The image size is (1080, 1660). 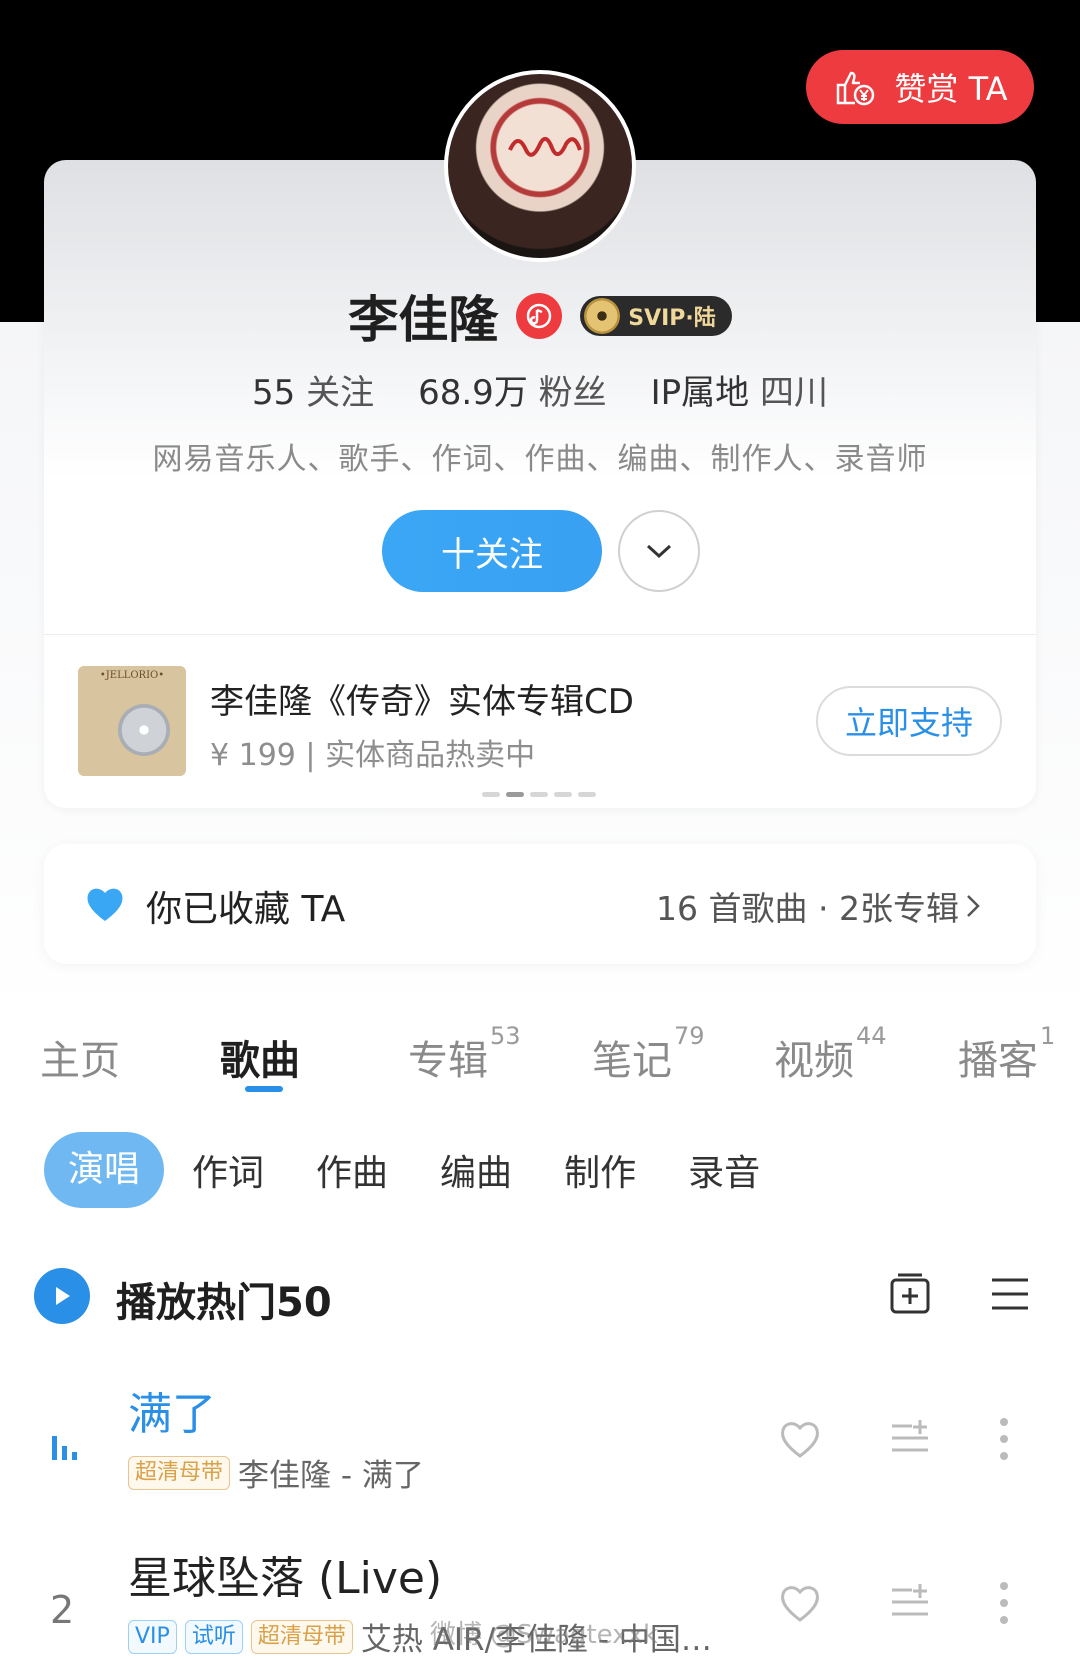 What do you see at coordinates (648, 1054) in the screenshot?
I see `tab-notes: 笔记79` at bounding box center [648, 1054].